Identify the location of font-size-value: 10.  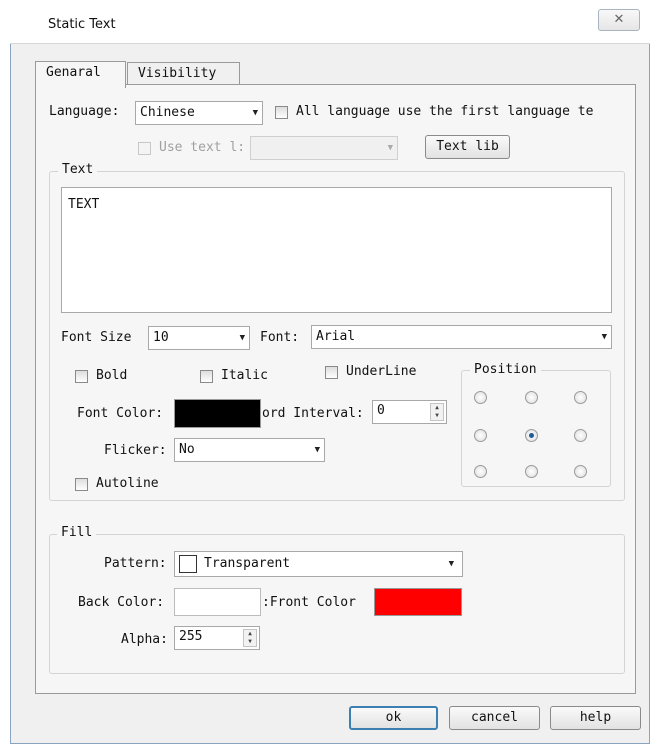
(161, 337).